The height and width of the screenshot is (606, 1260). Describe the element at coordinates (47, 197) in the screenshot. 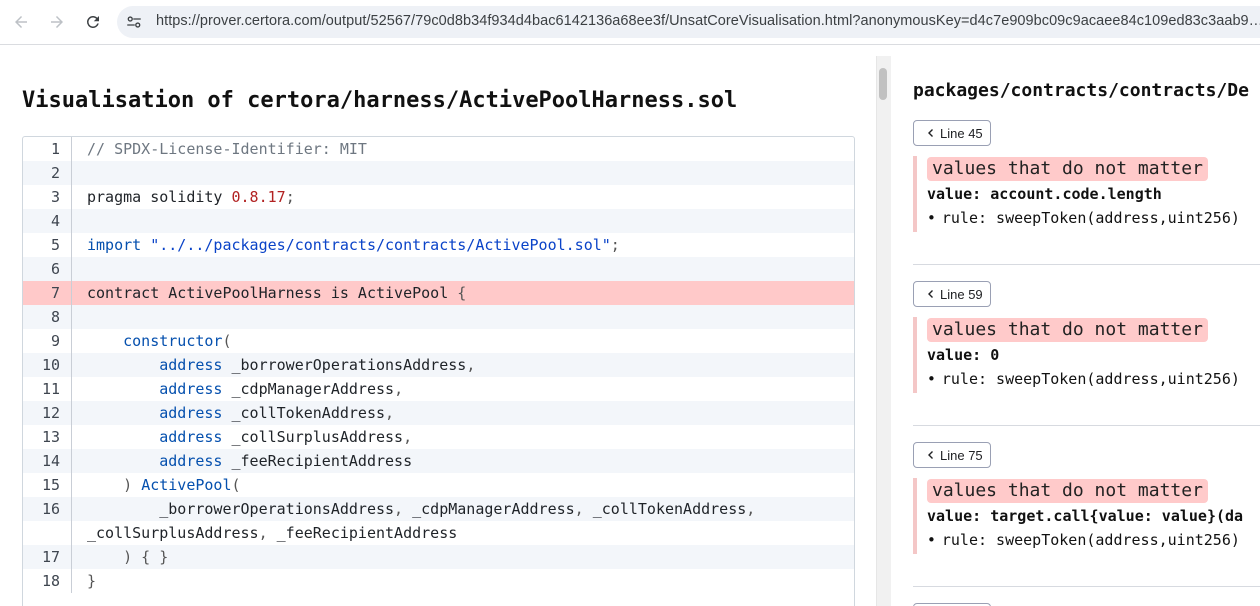

I see `line-number: 3` at that location.